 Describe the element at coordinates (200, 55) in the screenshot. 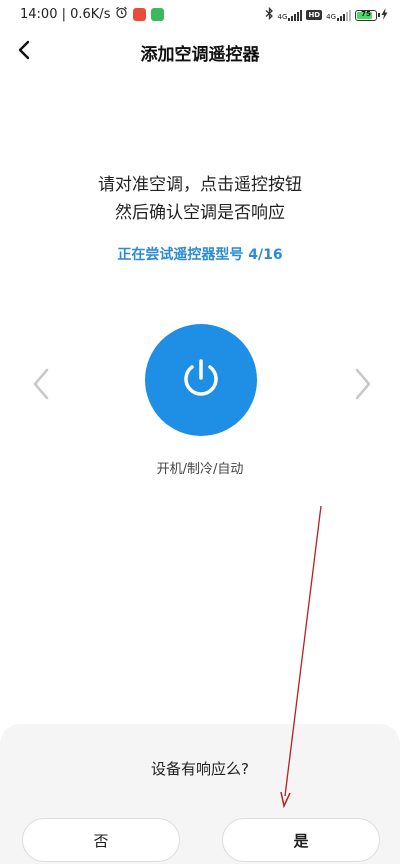

I see `page-title: 添加空调遥控器` at that location.